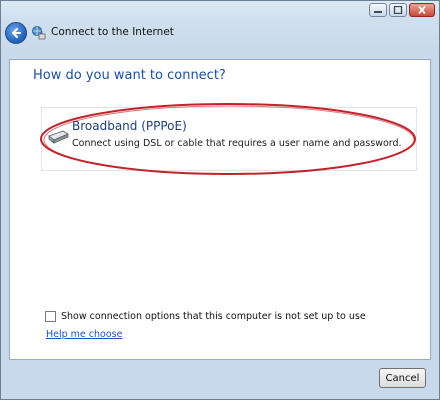 This screenshot has width=440, height=400. I want to click on cancel-button: Cancel, so click(402, 378).